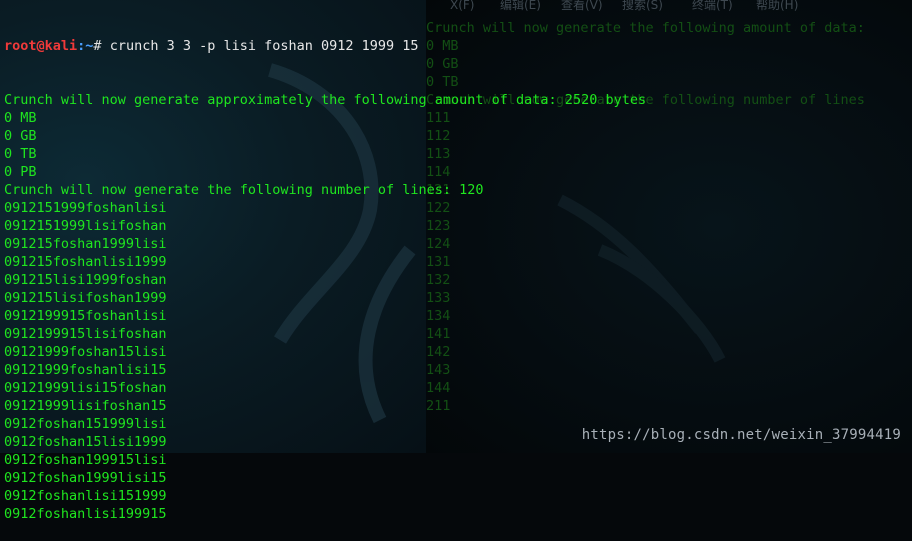 Image resolution: width=912 pixels, height=541 pixels. What do you see at coordinates (85, 334) in the screenshot?
I see `output-line: 0912199915lisifoshan` at bounding box center [85, 334].